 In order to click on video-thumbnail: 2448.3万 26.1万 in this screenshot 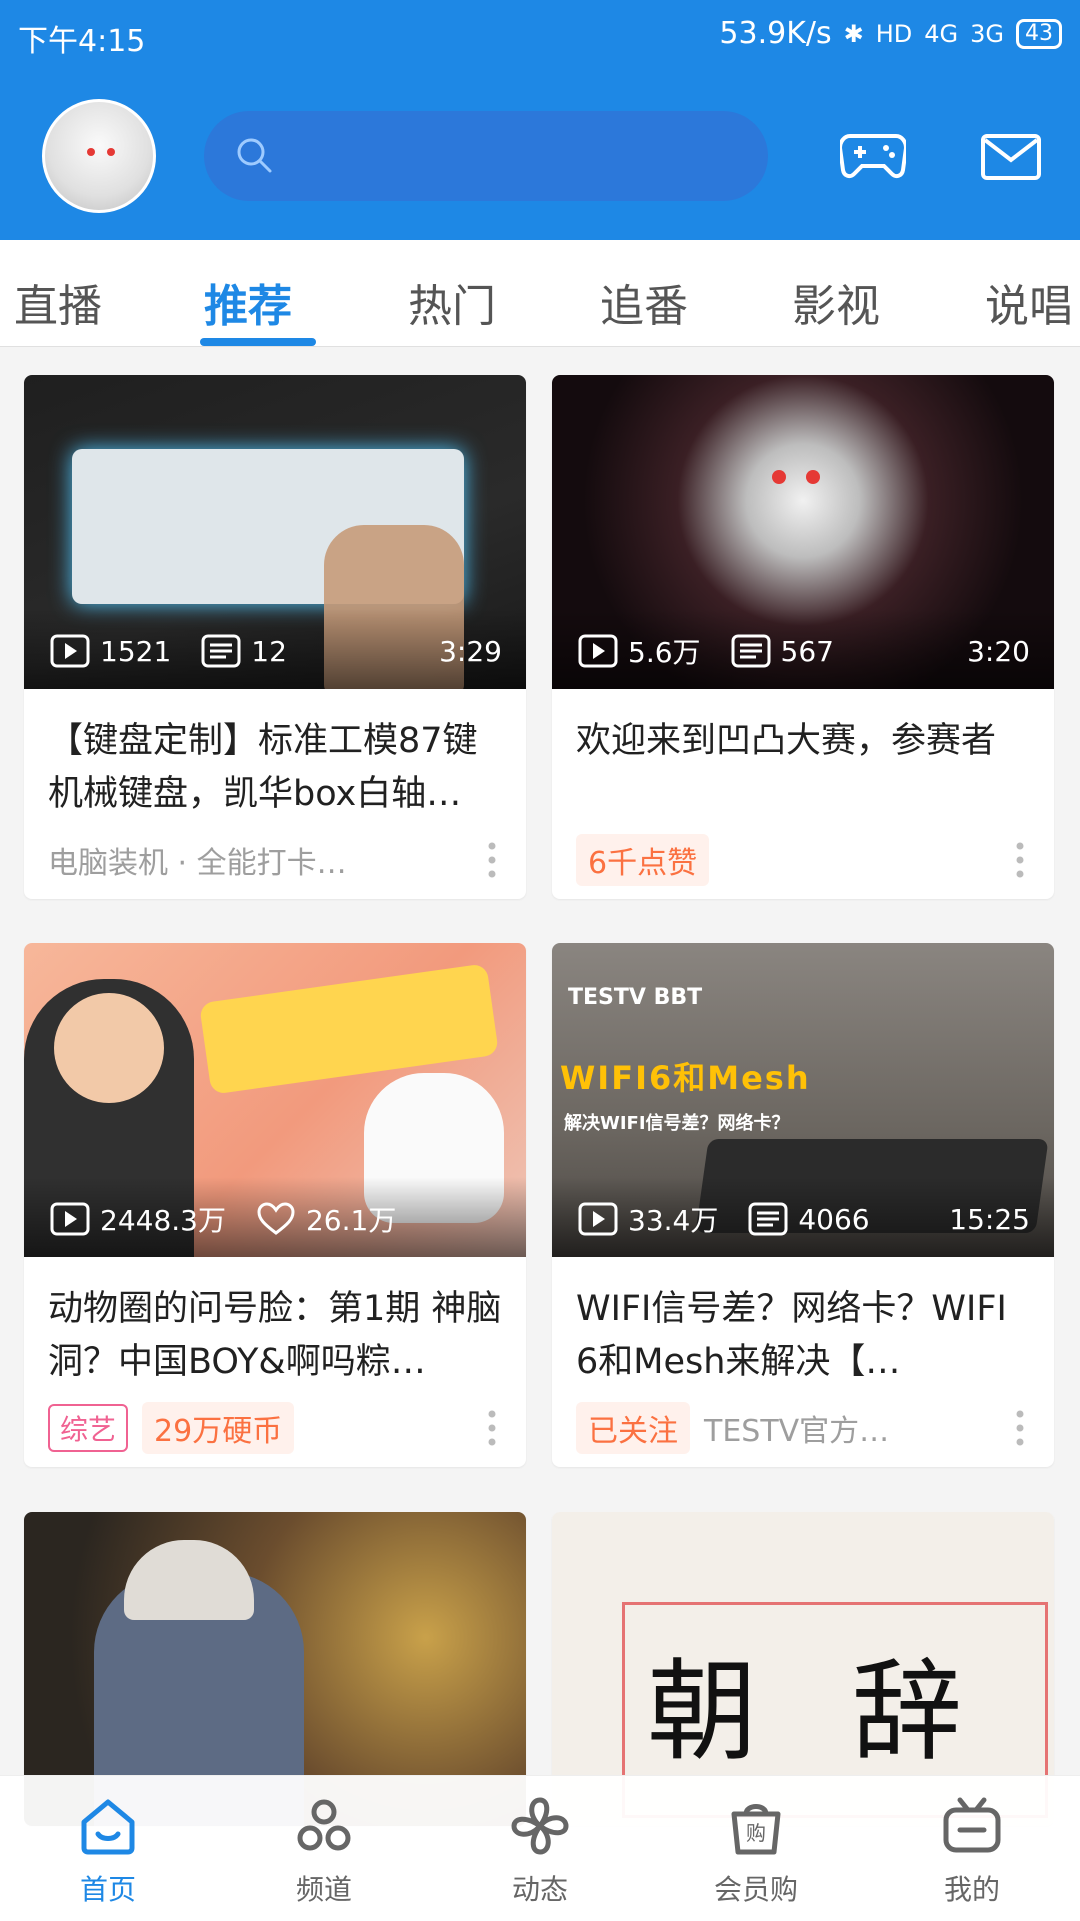, I will do `click(275, 1100)`.